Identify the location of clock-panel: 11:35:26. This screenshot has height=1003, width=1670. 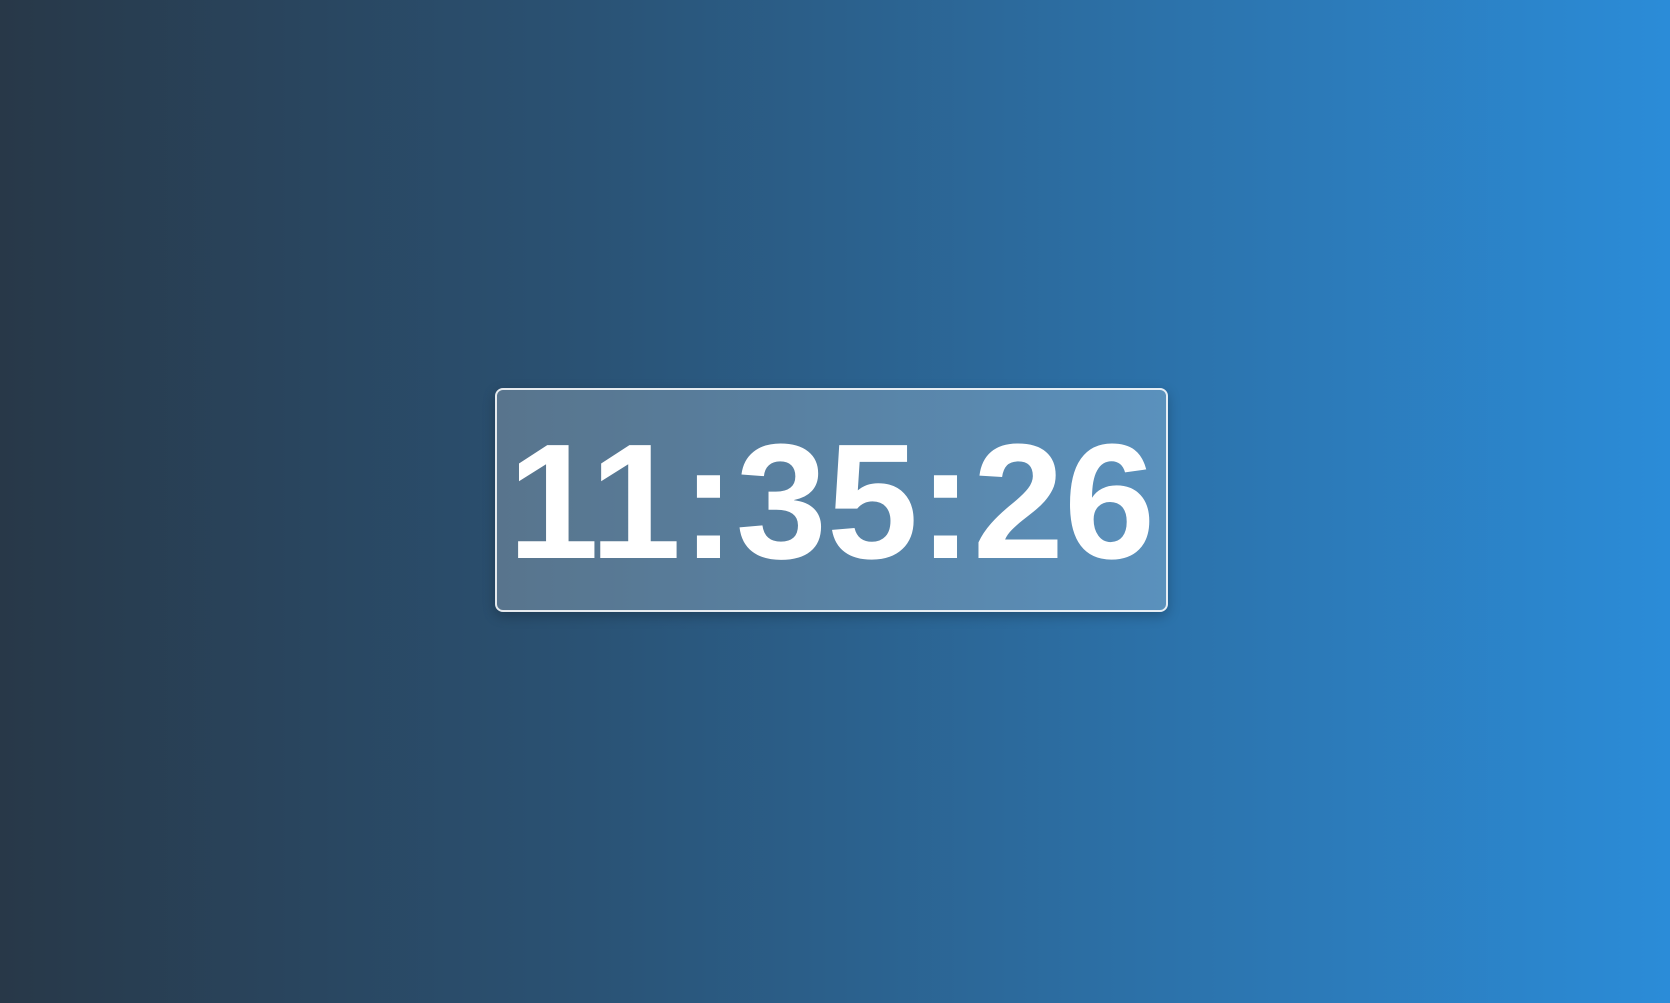
(831, 500).